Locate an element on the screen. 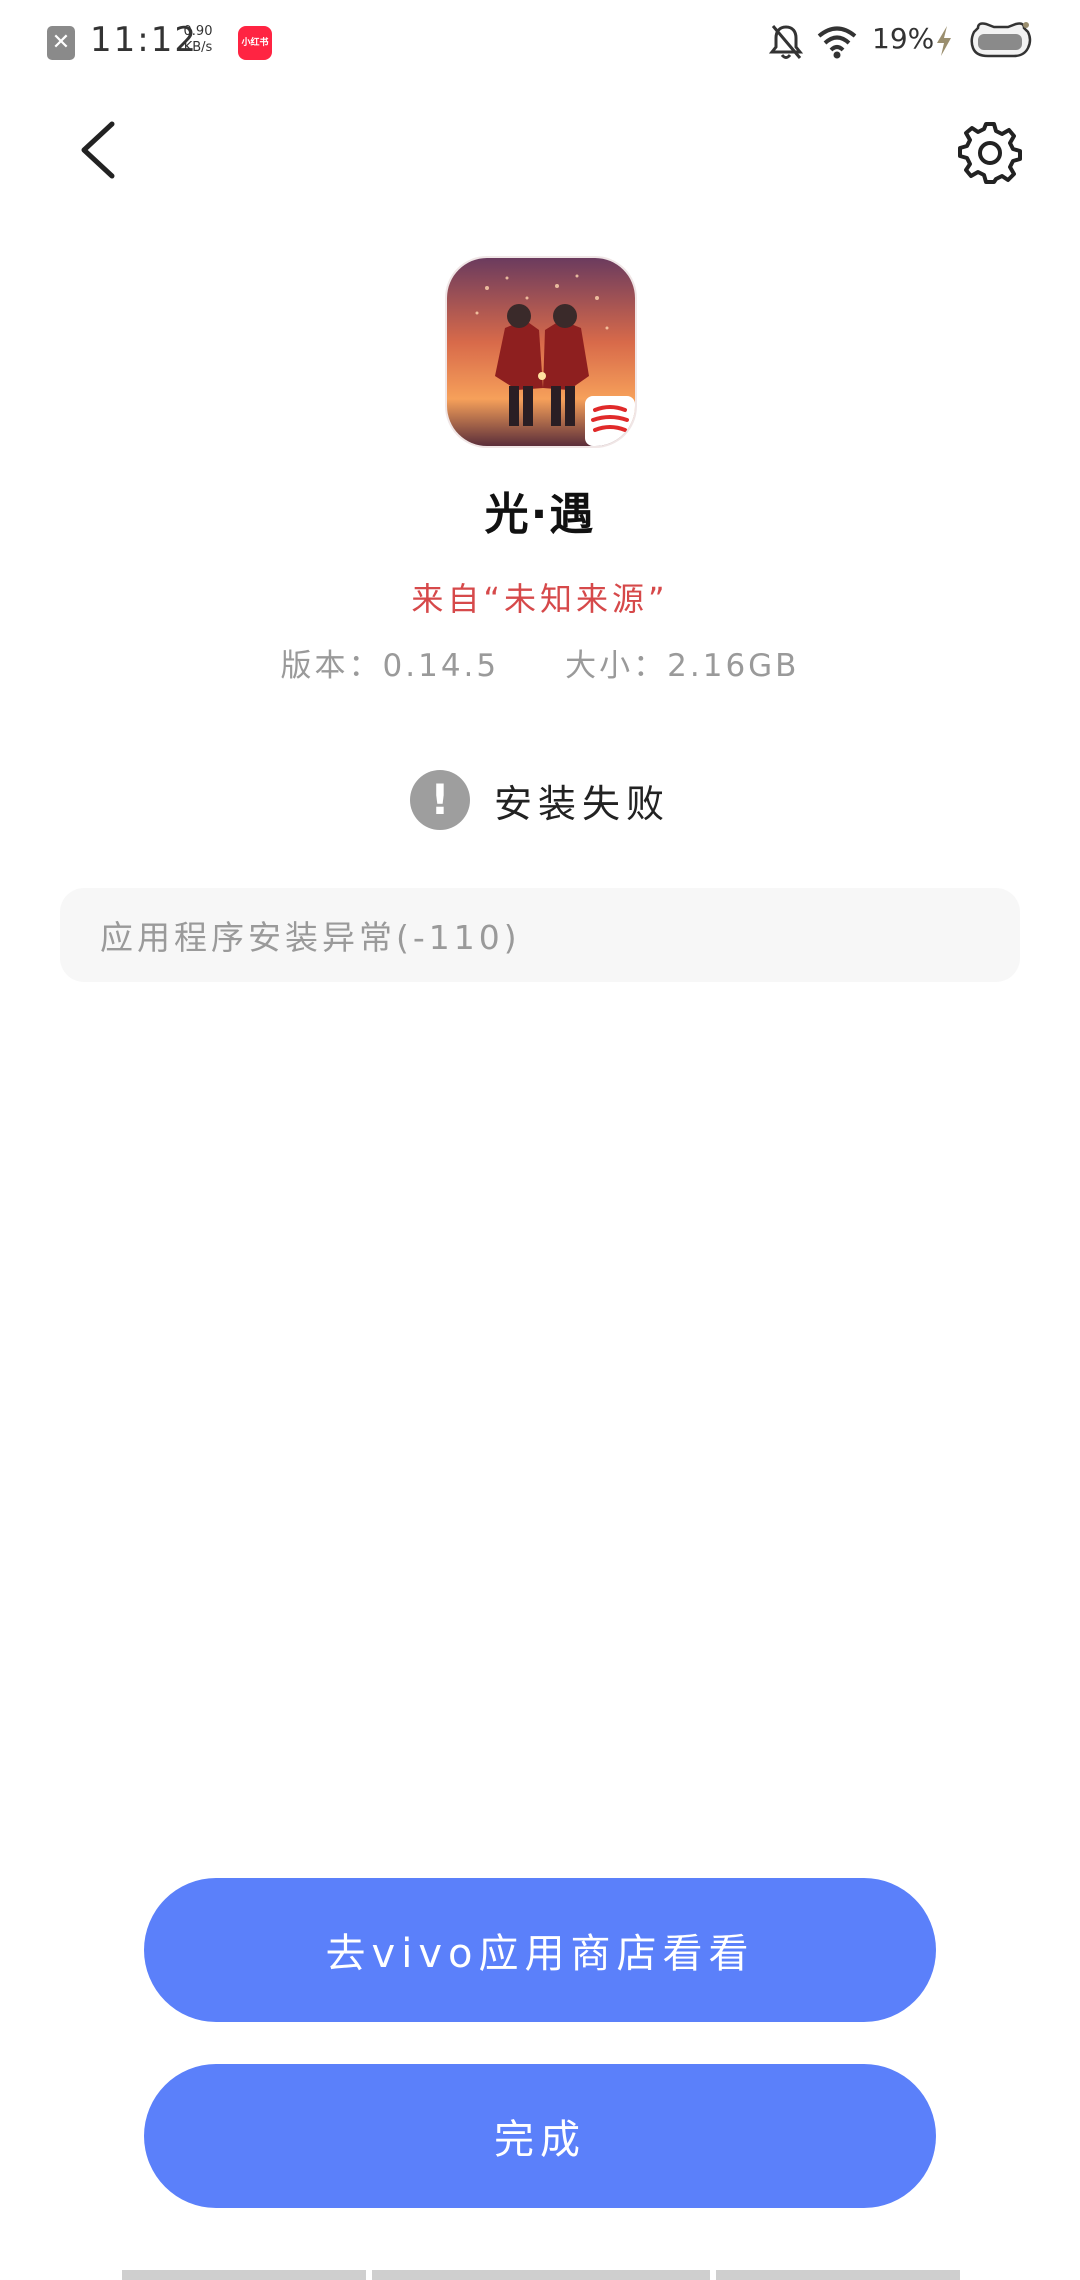 This screenshot has height=2280, width=1080. done-button: 完成 is located at coordinates (540, 2136).